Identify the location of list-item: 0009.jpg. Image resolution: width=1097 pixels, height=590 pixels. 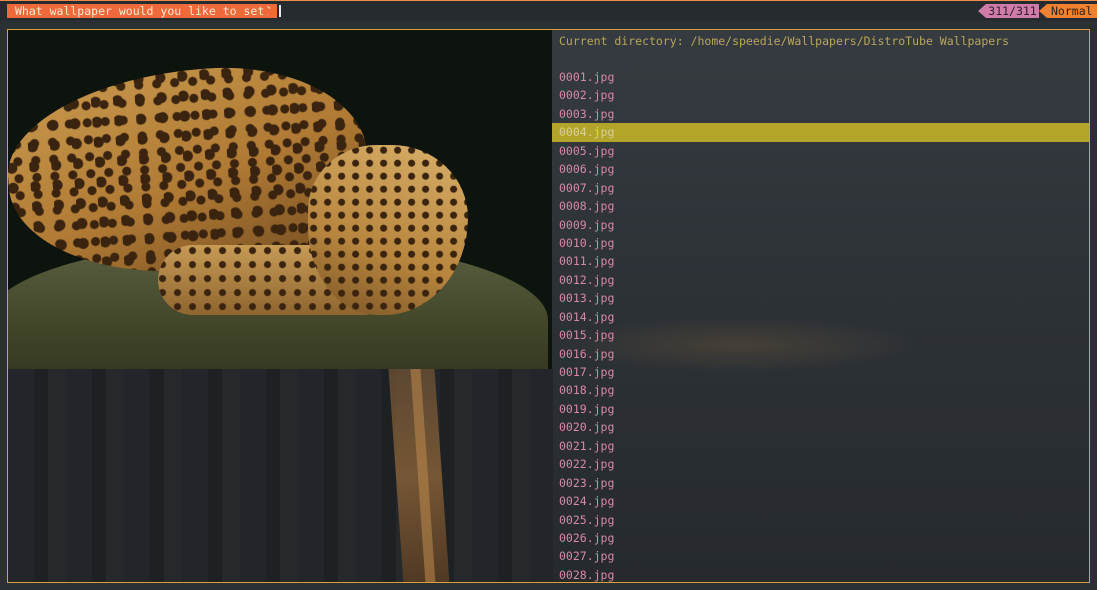
(820, 225).